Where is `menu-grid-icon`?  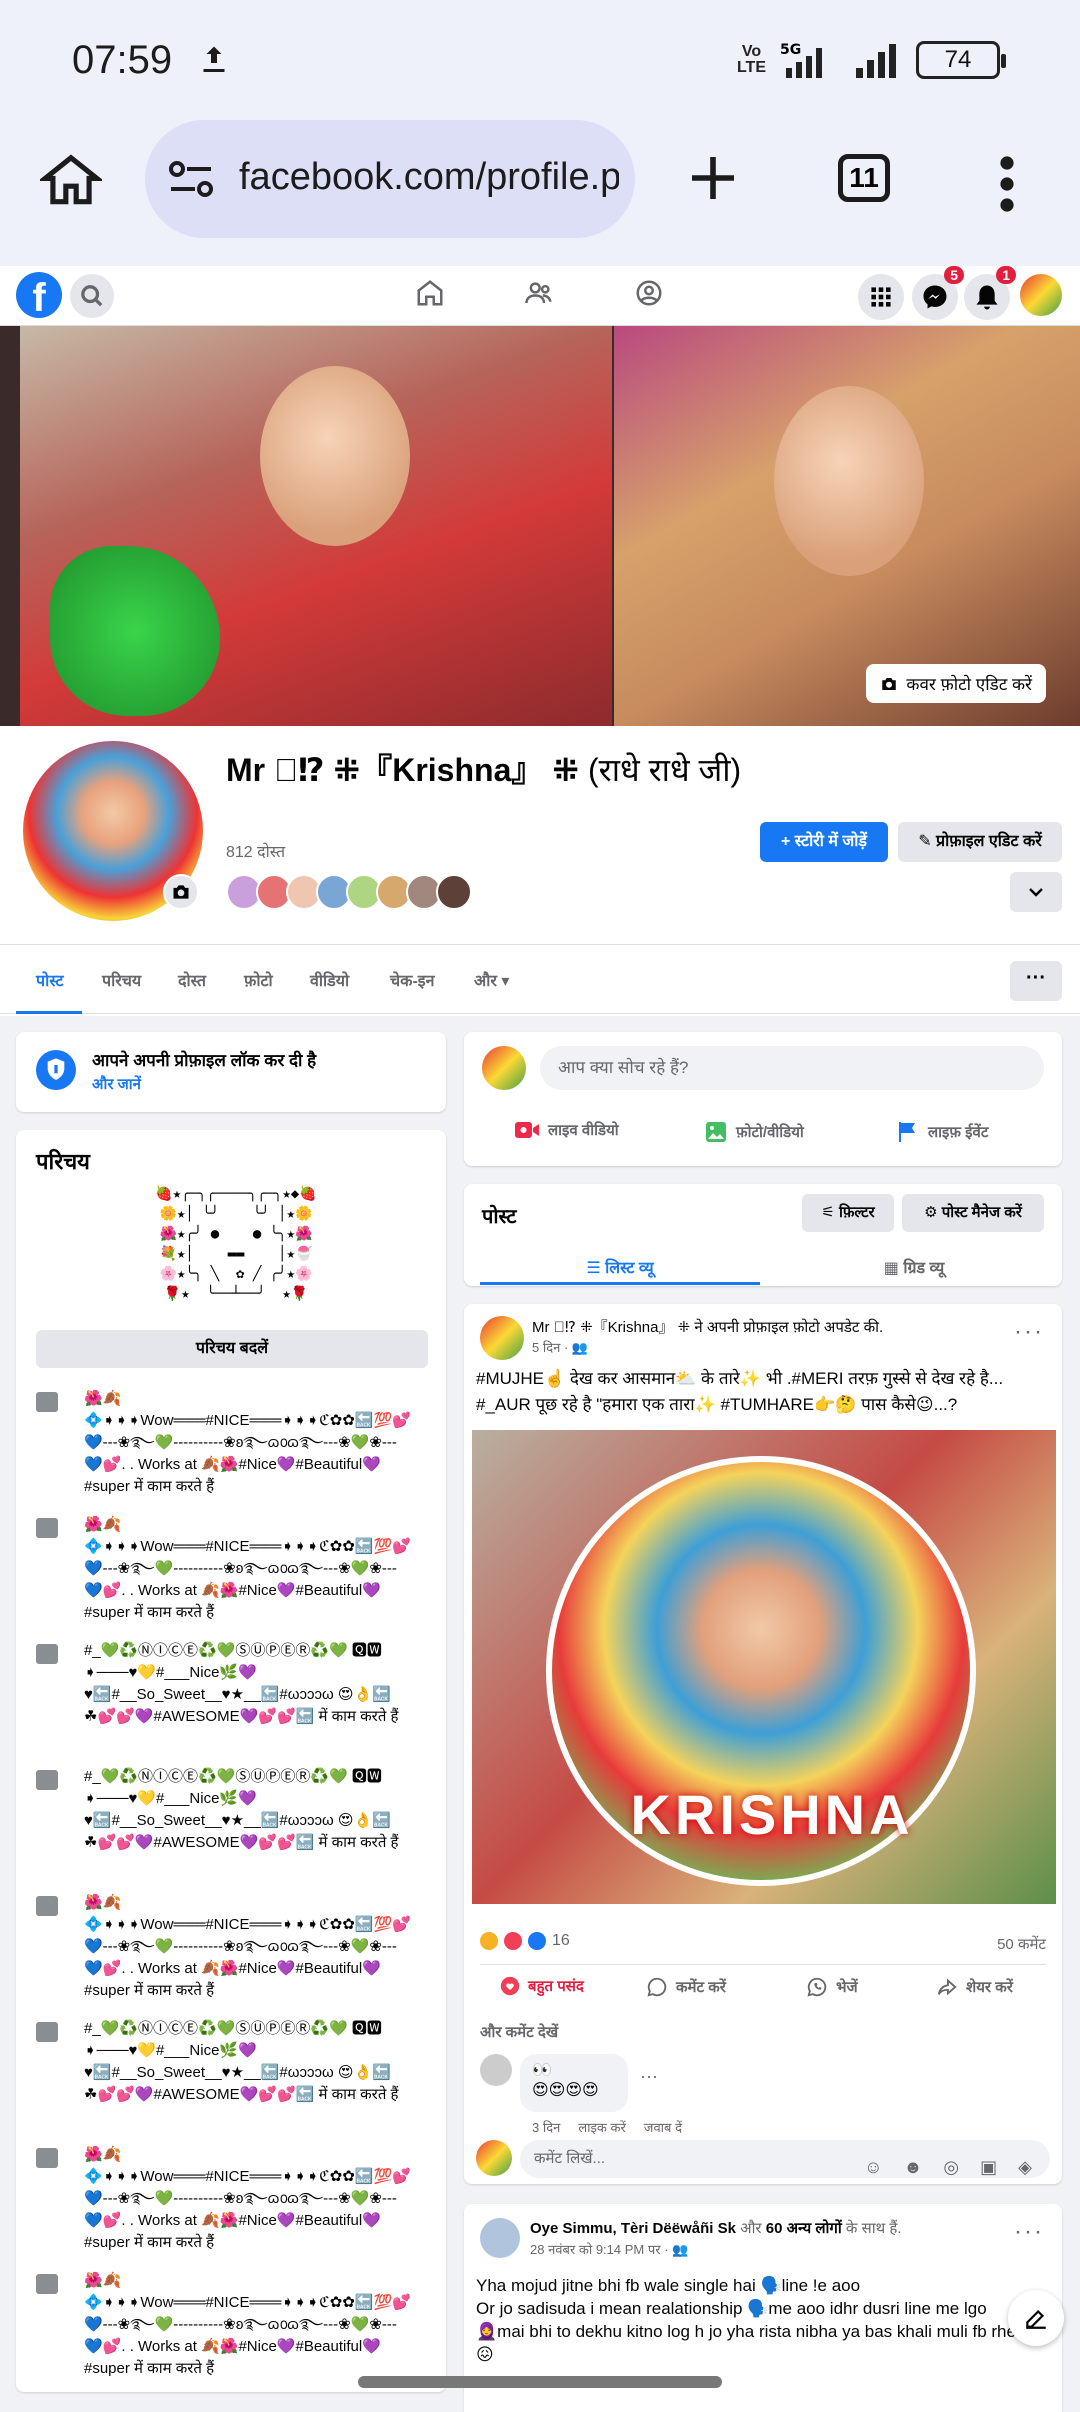
menu-grid-icon is located at coordinates (881, 297).